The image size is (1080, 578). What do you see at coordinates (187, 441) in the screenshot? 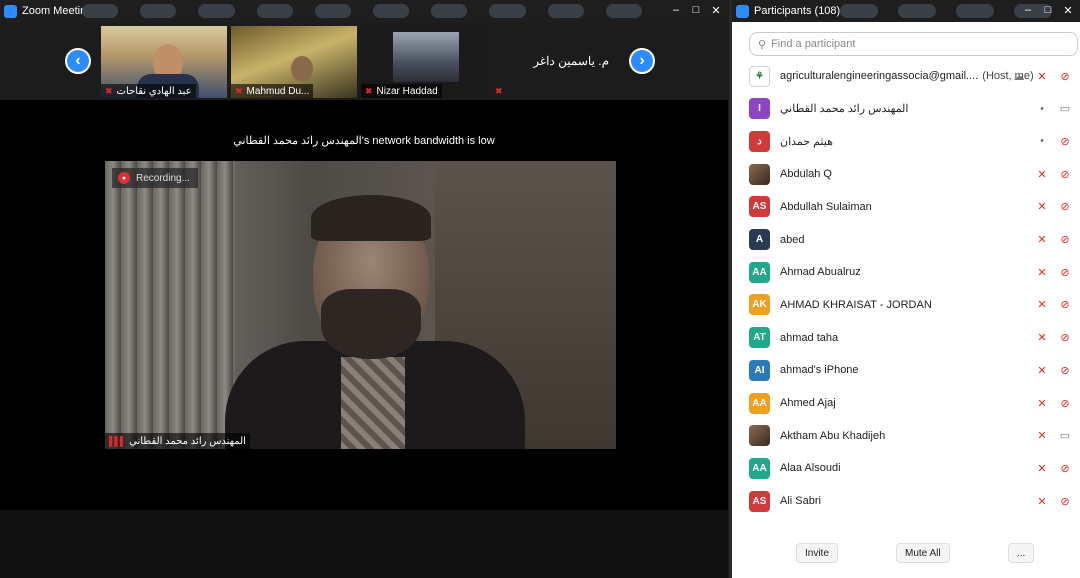
I see `speaker-name: المهندس رائد محمد القطاني` at bounding box center [187, 441].